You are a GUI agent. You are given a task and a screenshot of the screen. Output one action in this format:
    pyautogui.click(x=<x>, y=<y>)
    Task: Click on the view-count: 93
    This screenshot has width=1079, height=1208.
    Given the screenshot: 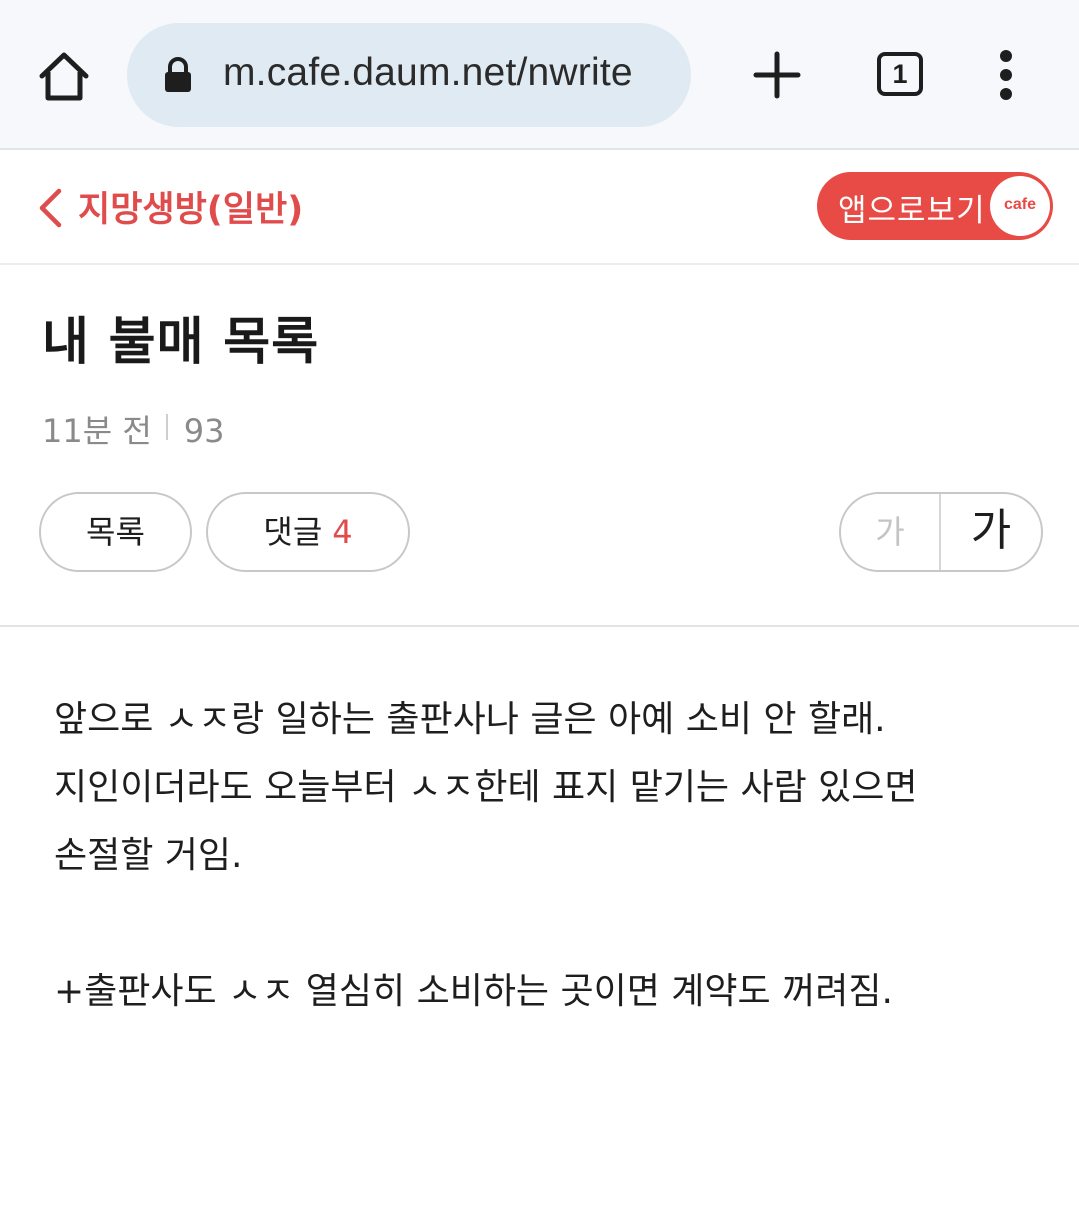 What is the action you would take?
    pyautogui.click(x=204, y=431)
    